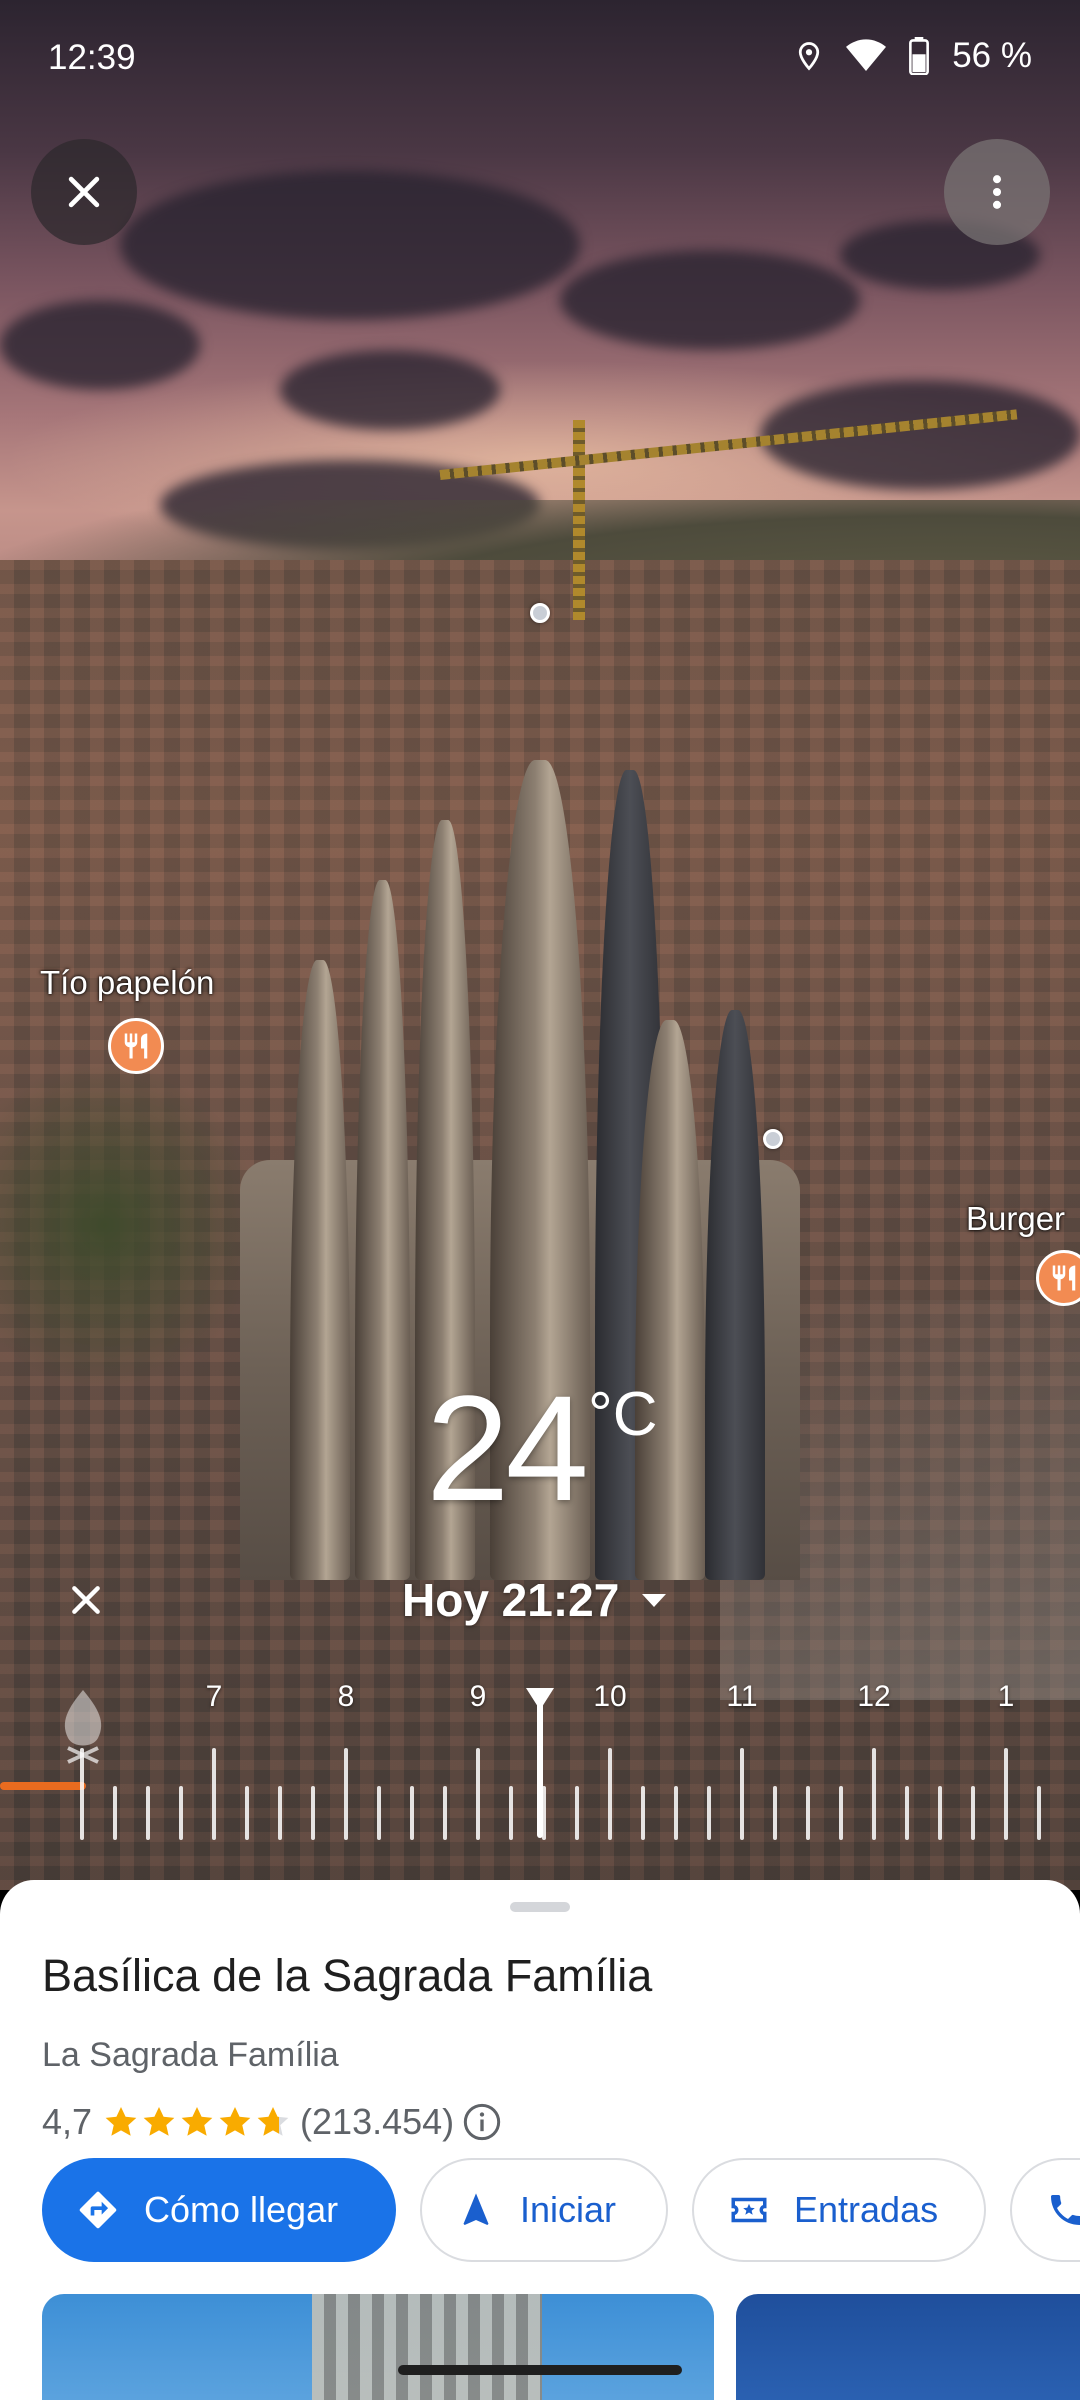 The image size is (1080, 2400). I want to click on timeline-hour-label: 7, so click(214, 1696).